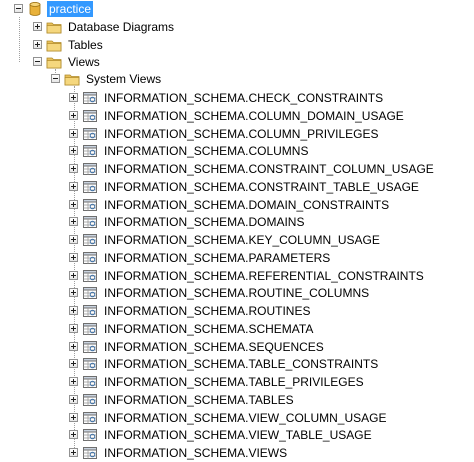  What do you see at coordinates (237, 62) in the screenshot?
I see `tree-node-views: Views` at bounding box center [237, 62].